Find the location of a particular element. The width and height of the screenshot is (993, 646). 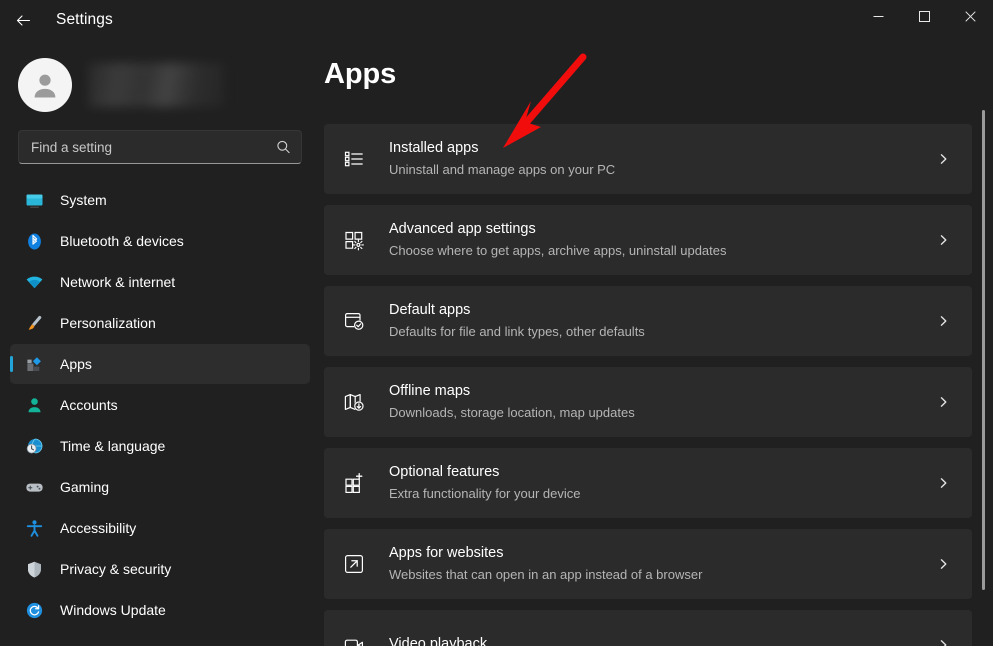

clock-globe-icon is located at coordinates (34, 446).